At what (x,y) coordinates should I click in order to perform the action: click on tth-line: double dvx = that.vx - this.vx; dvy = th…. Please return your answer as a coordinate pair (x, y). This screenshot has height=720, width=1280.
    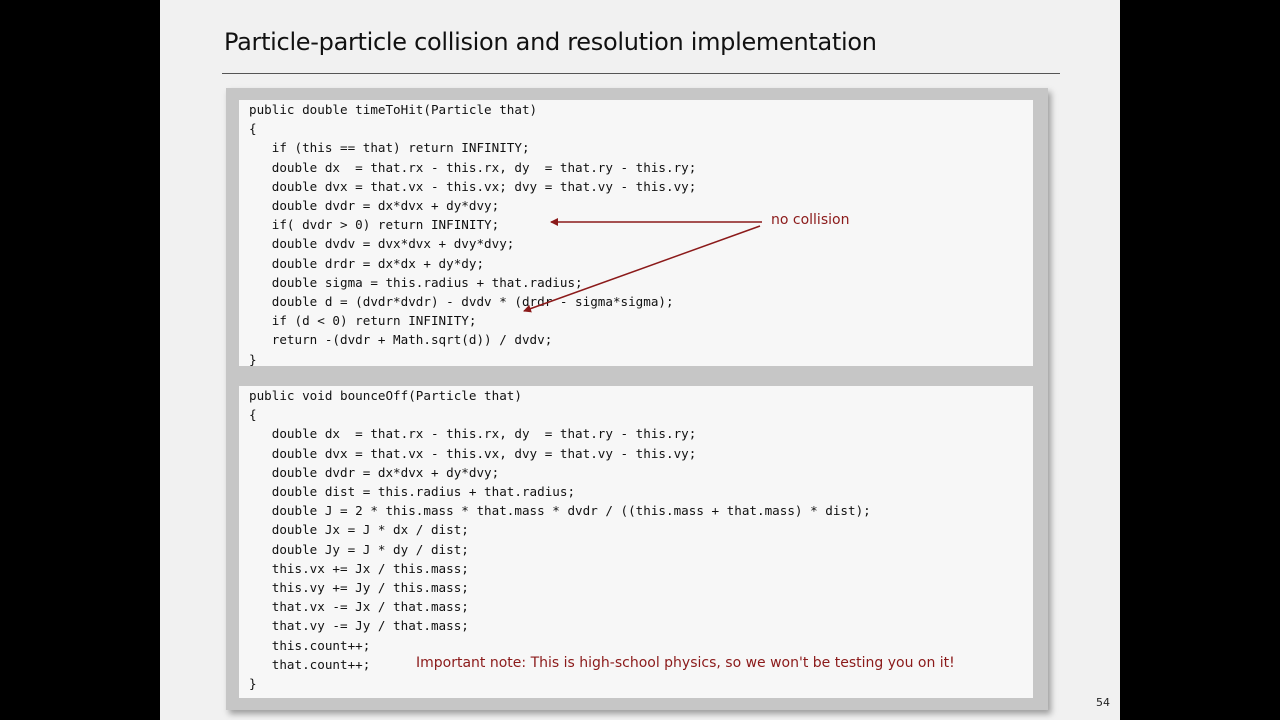
    Looking at the image, I should click on (473, 186).